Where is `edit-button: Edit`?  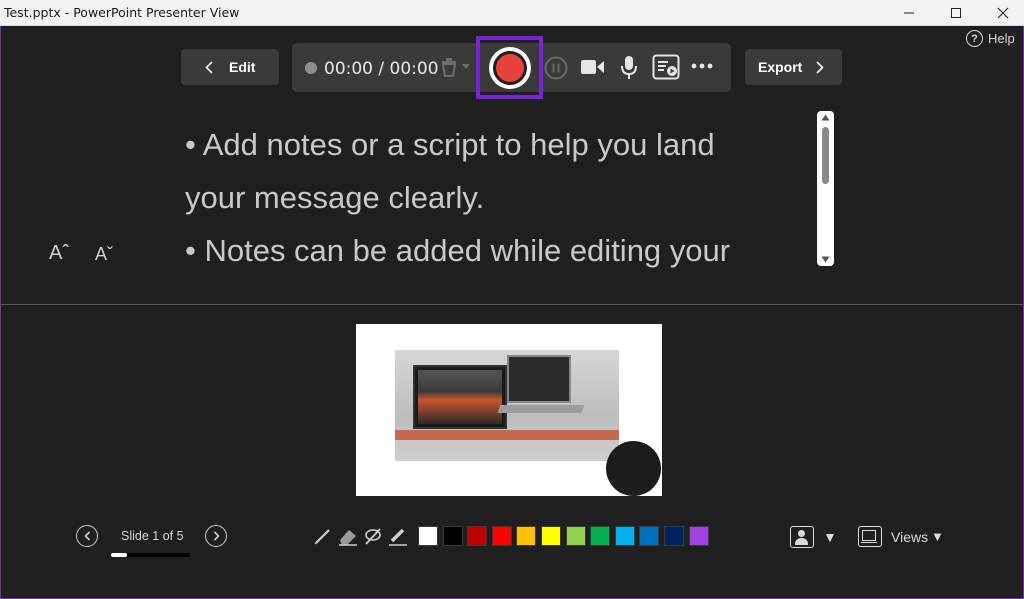 edit-button: Edit is located at coordinates (230, 67).